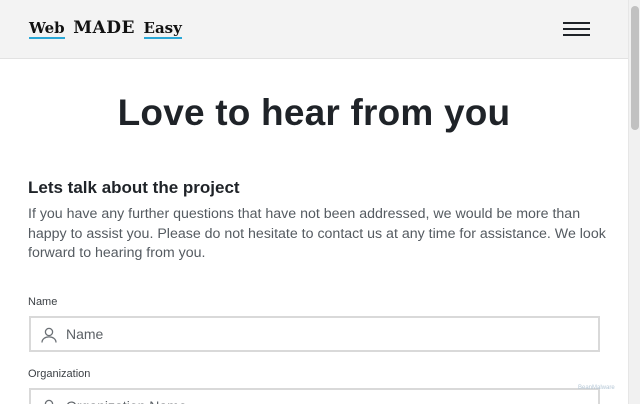  Describe the element at coordinates (314, 29) in the screenshot. I see `site-header: Web MADE Easy` at that location.